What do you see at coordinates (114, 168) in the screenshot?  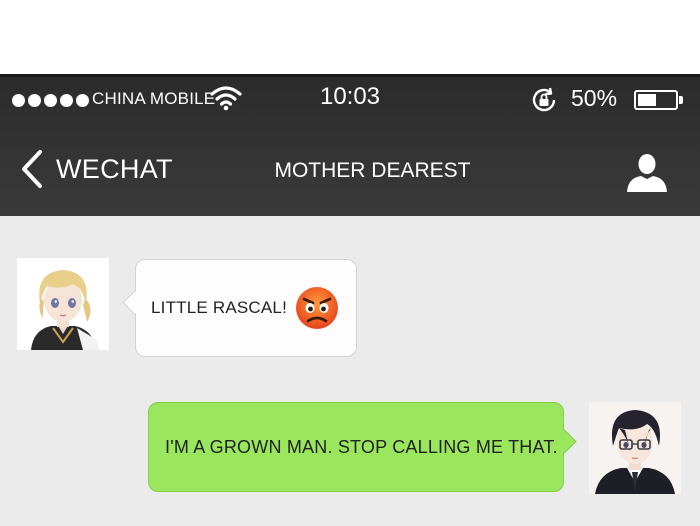 I see `back-label: WECHAT` at bounding box center [114, 168].